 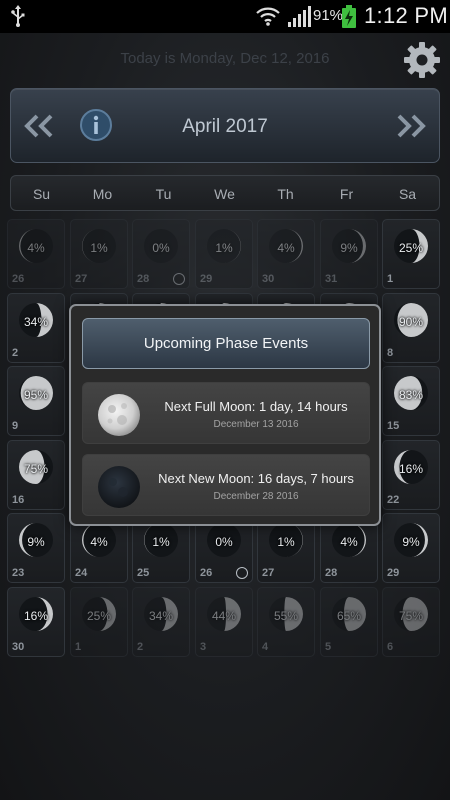 I want to click on illumination-percent: 25%, so click(x=411, y=248).